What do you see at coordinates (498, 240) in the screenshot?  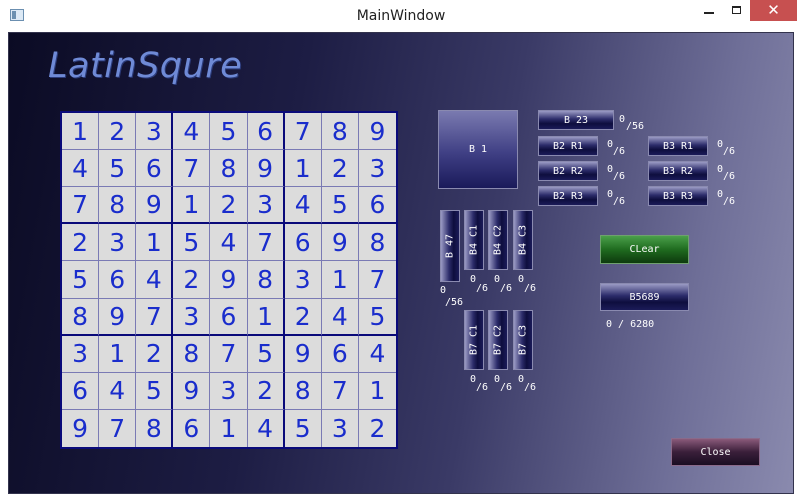 I see `b4c2-button: B4 C2` at bounding box center [498, 240].